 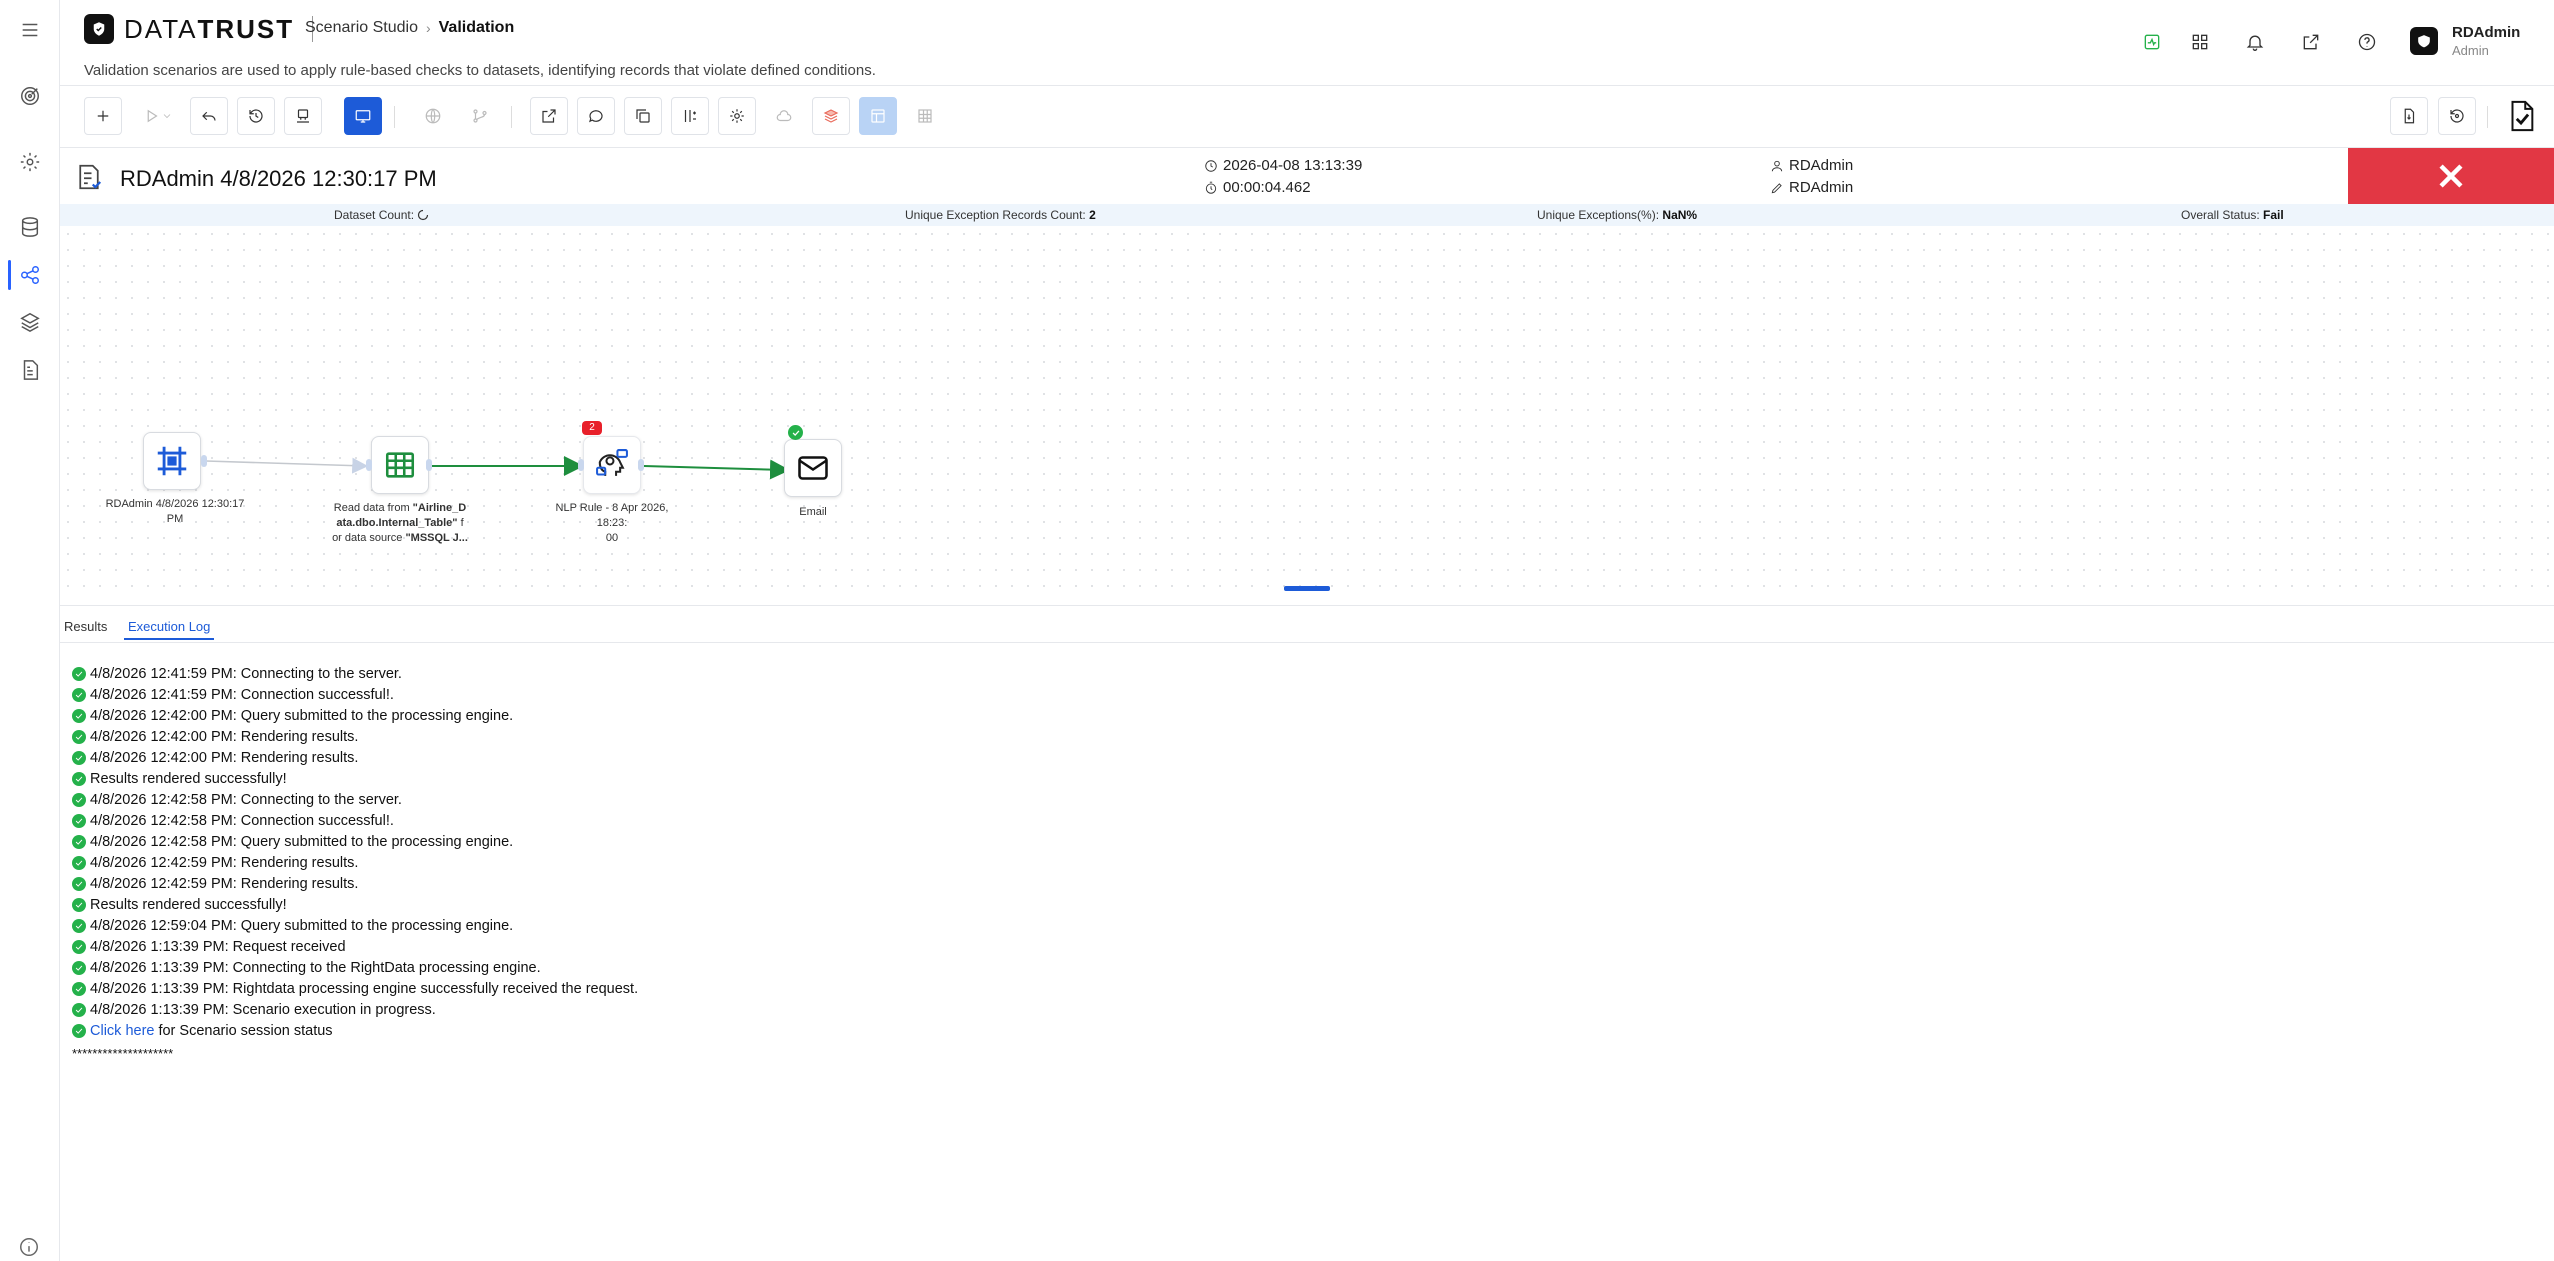 What do you see at coordinates (690, 116) in the screenshot?
I see `compare-button` at bounding box center [690, 116].